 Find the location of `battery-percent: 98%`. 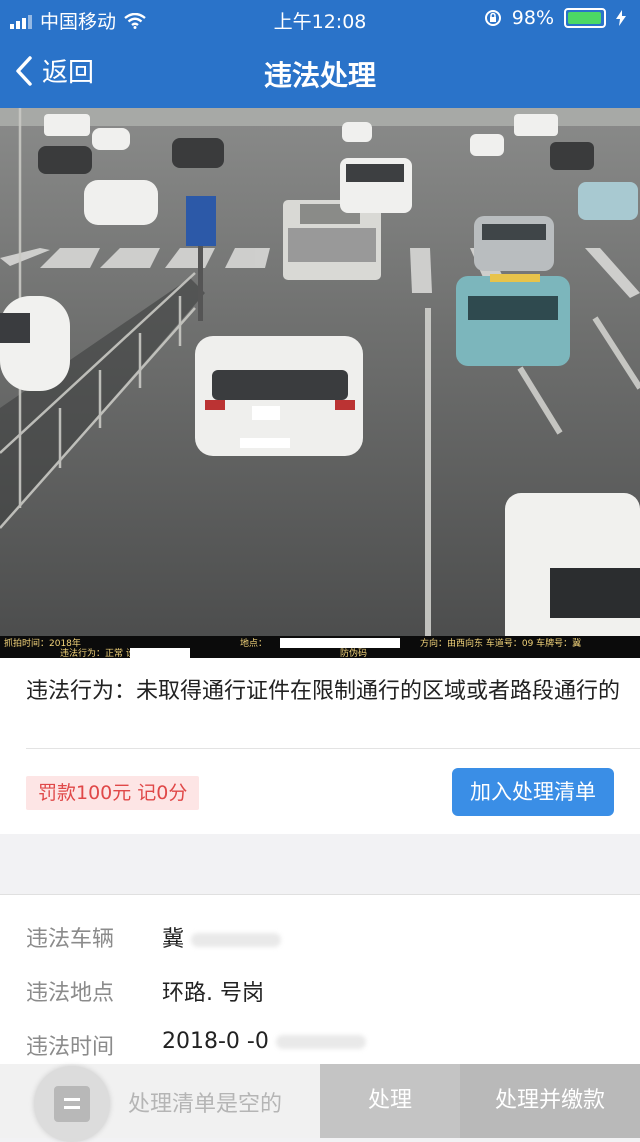

battery-percent: 98% is located at coordinates (532, 18).